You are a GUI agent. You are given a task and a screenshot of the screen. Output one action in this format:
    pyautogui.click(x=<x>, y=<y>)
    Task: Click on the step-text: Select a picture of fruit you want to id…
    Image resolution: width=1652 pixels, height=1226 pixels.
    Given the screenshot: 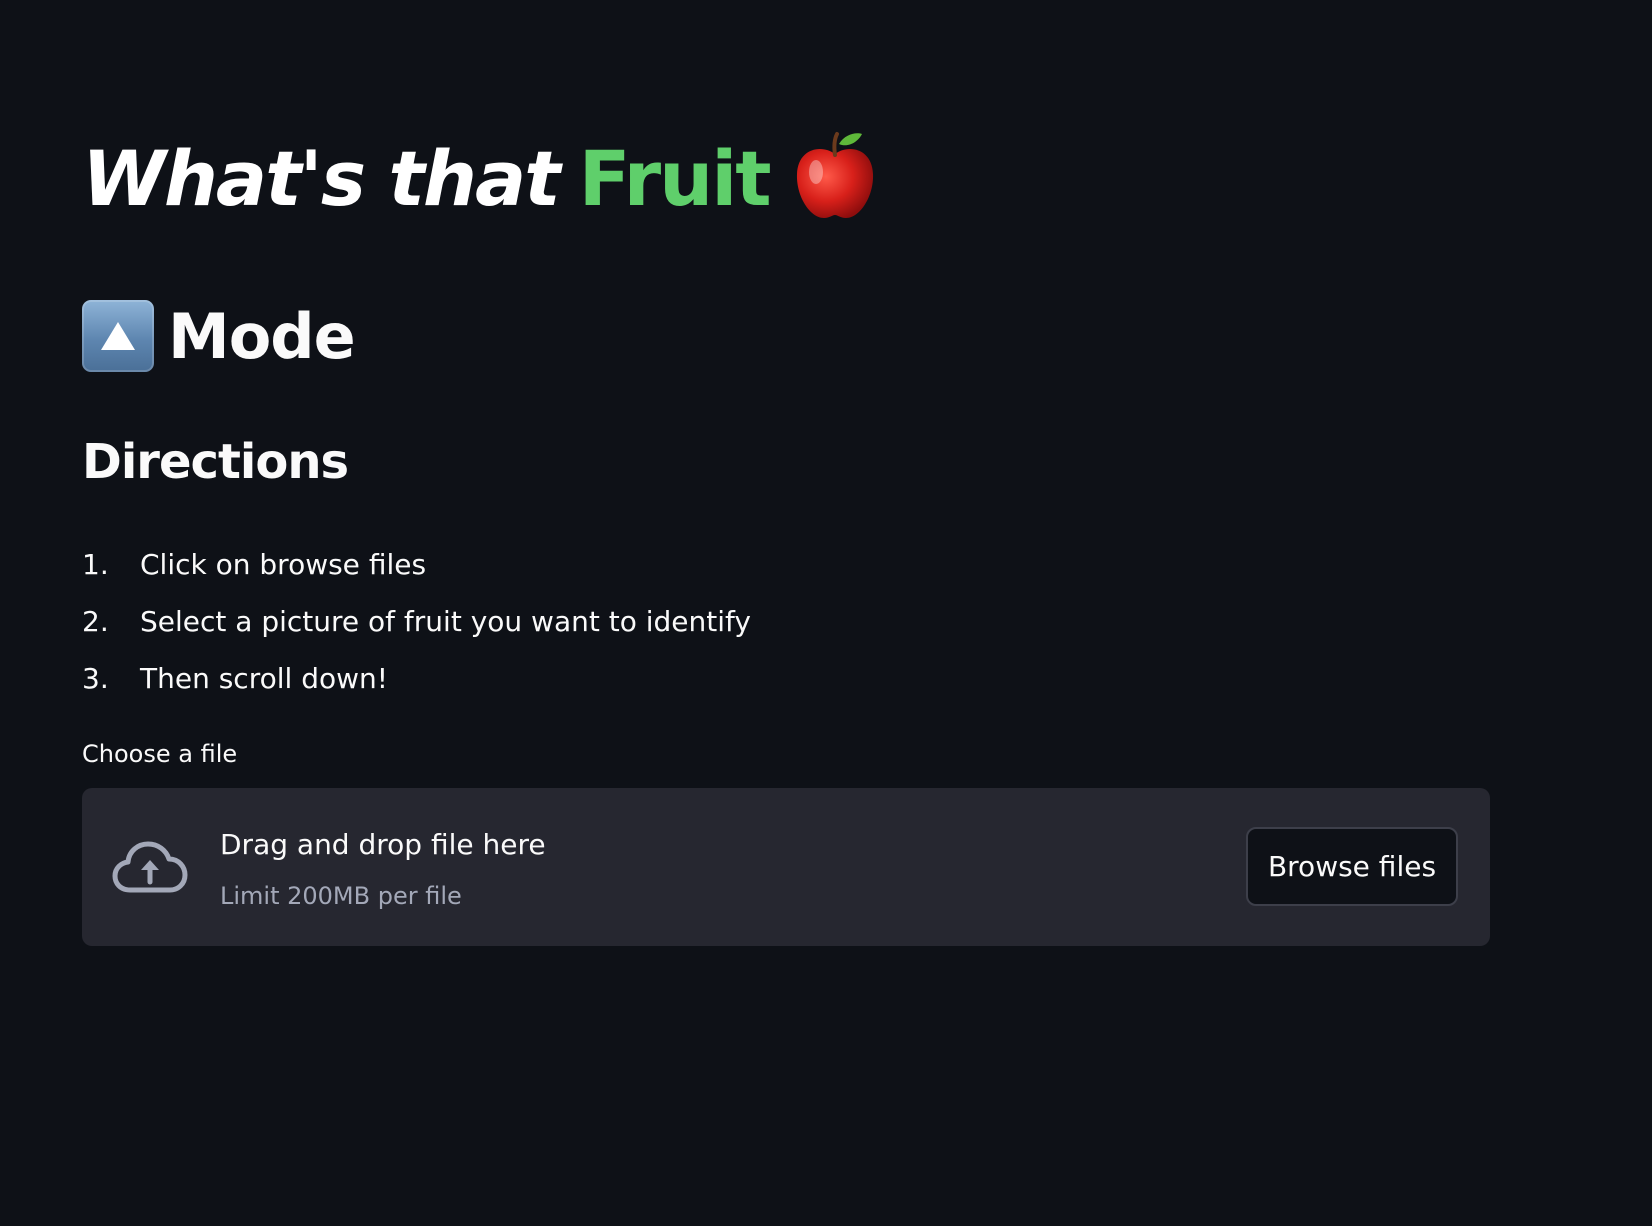 What is the action you would take?
    pyautogui.click(x=445, y=621)
    